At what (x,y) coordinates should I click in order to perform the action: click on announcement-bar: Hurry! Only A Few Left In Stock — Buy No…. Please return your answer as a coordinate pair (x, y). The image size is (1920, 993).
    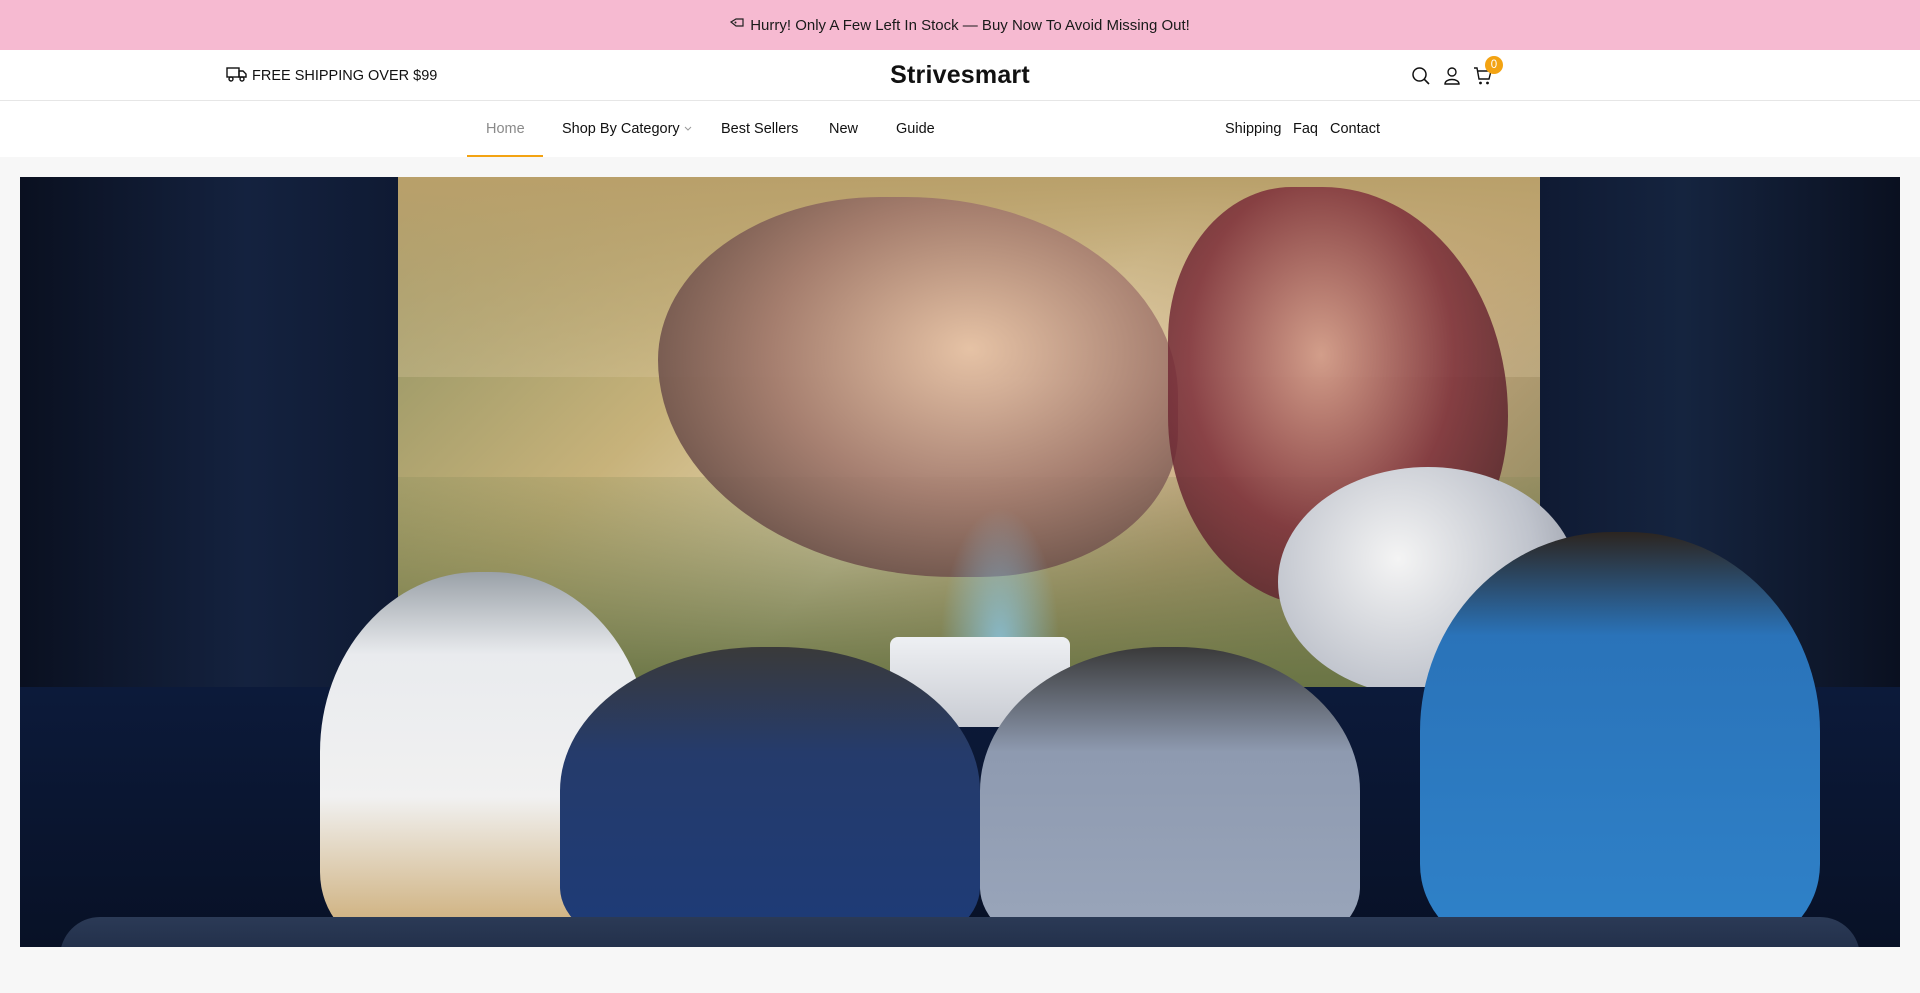
    Looking at the image, I should click on (960, 25).